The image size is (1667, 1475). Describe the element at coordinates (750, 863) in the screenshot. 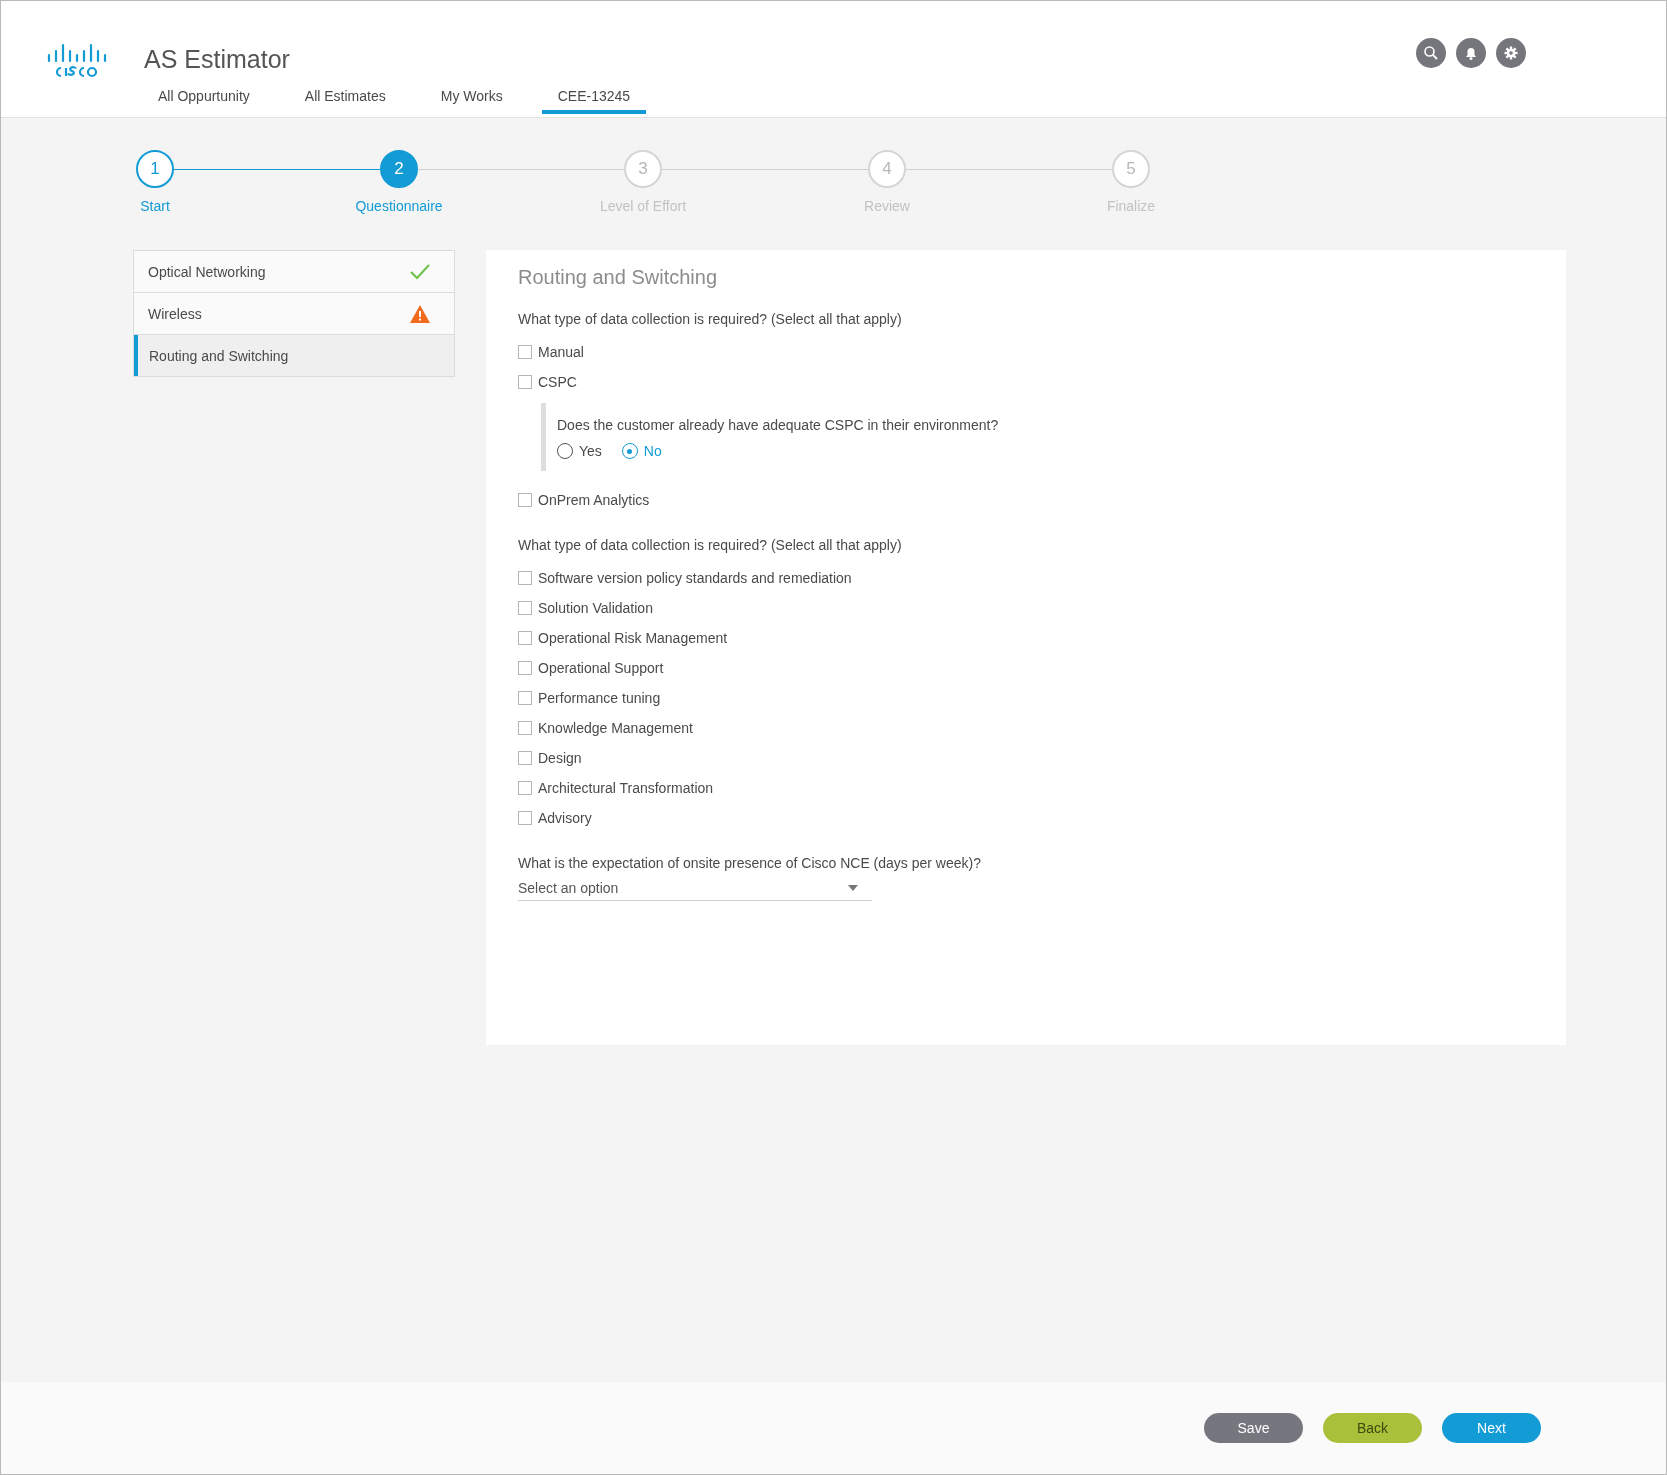

I see `question-text: What is the expectation of onsite presence of Cisco NCE (days per week)?` at that location.